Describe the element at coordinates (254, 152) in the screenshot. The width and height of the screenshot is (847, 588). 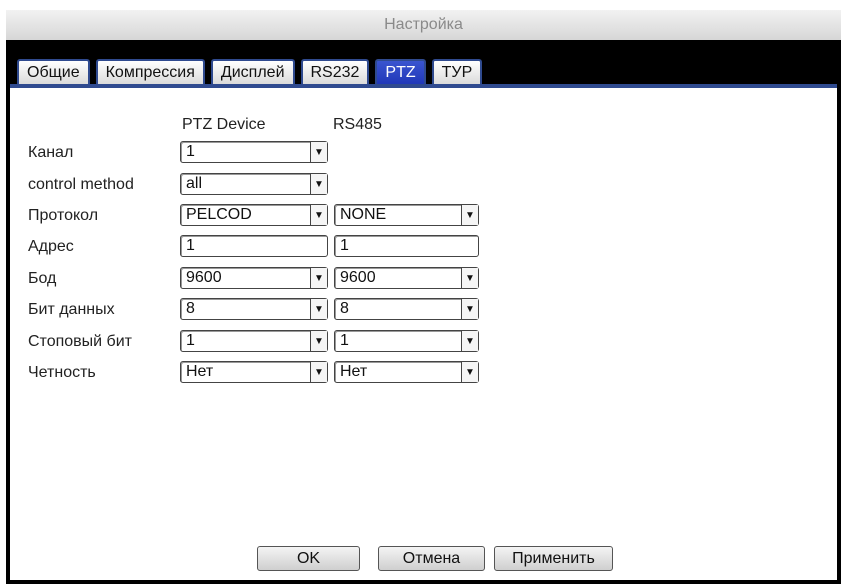
I see `channel-select: 1 ▼` at that location.